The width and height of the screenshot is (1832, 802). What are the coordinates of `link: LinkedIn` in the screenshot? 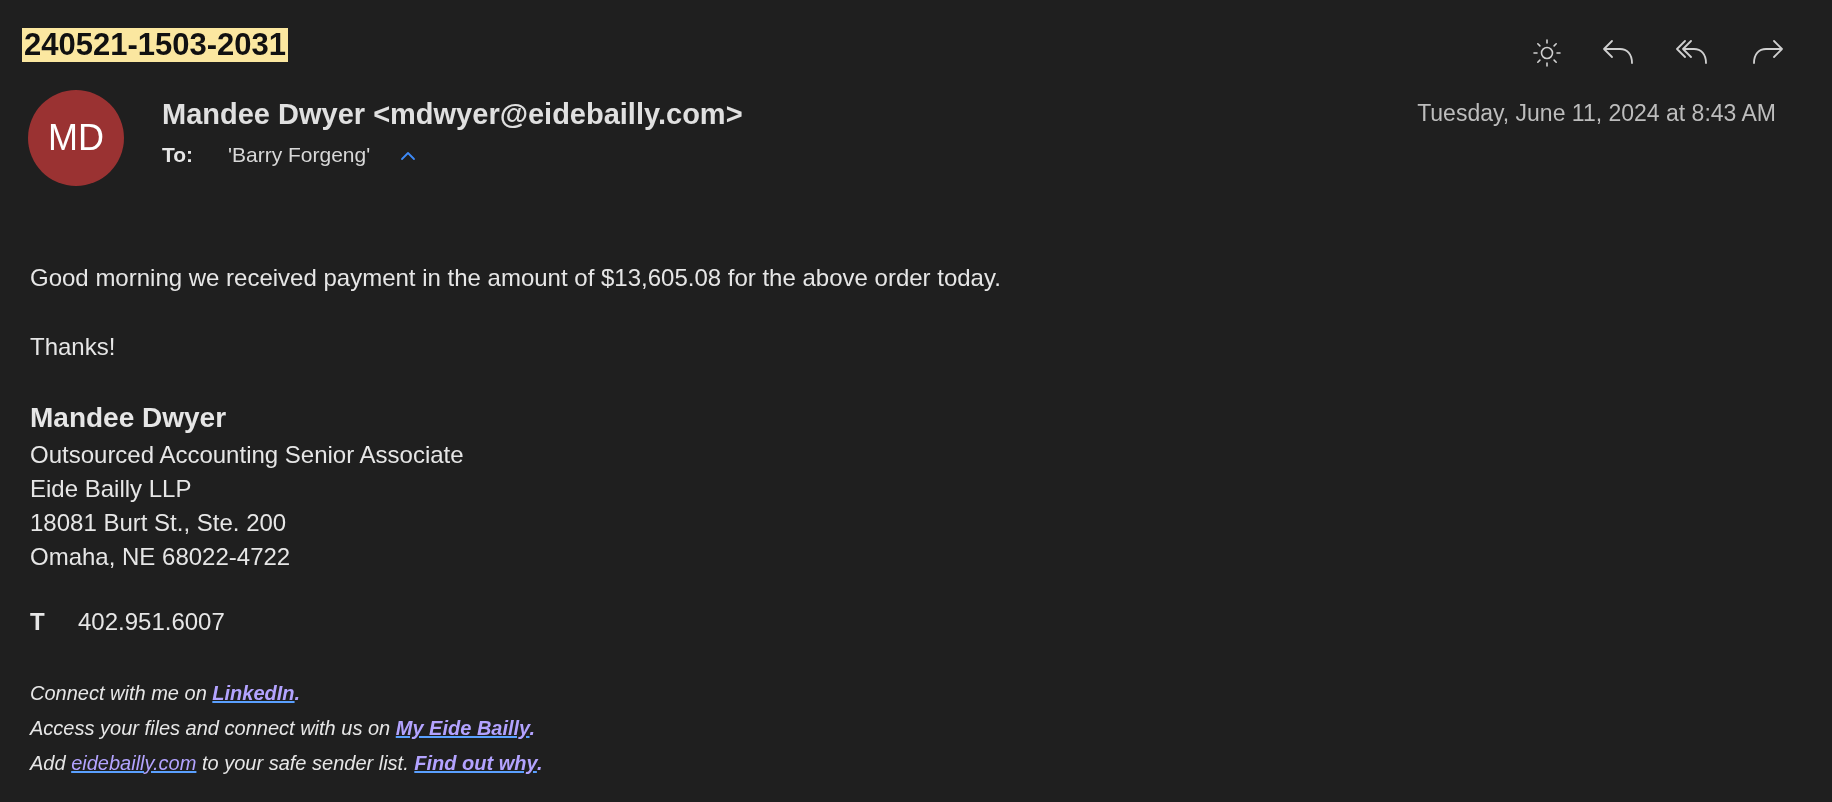 It's located at (253, 693).